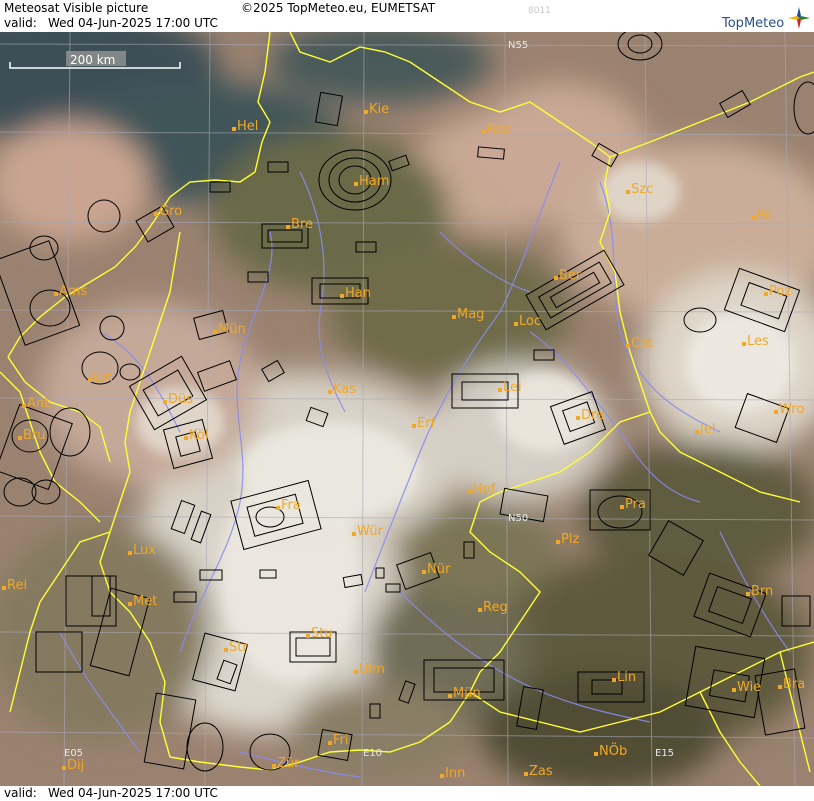  I want to click on image-code: 8011, so click(539, 11).